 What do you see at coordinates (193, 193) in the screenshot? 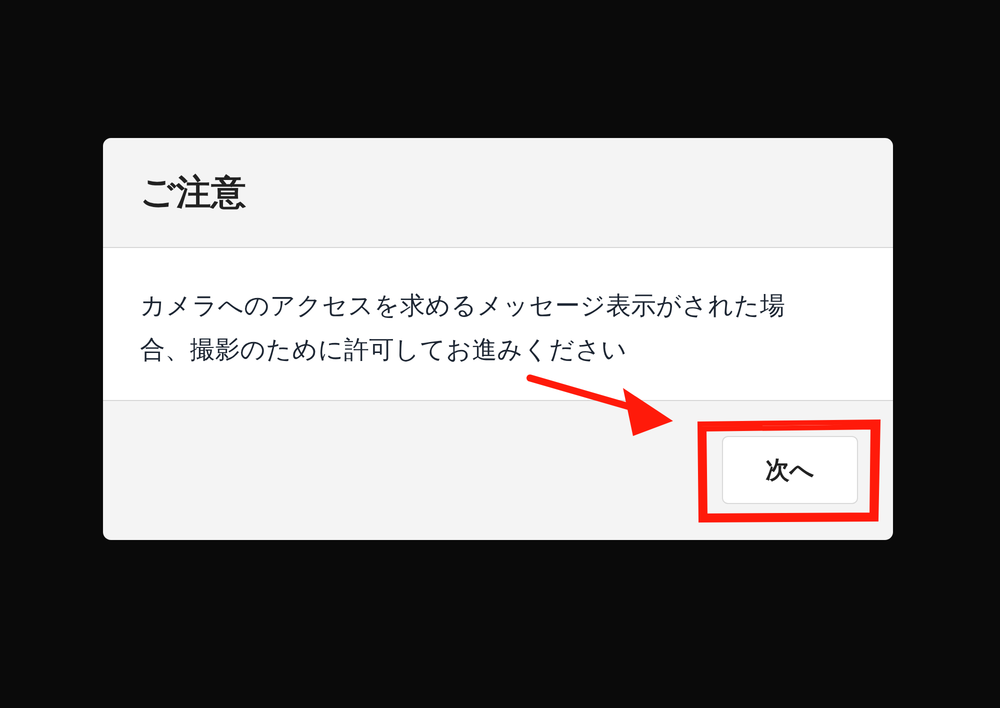
I see `dialog-title: ご注意` at bounding box center [193, 193].